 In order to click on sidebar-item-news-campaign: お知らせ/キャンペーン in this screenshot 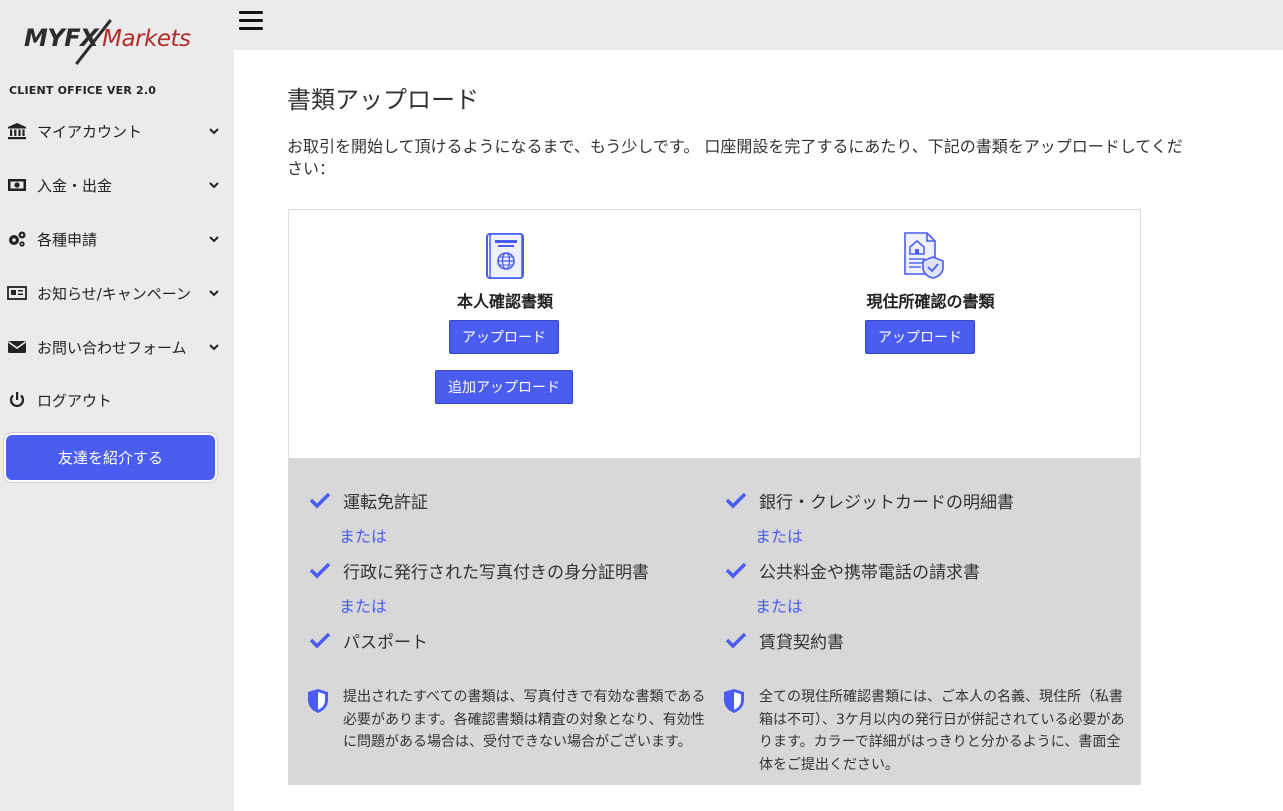, I will do `click(117, 293)`.